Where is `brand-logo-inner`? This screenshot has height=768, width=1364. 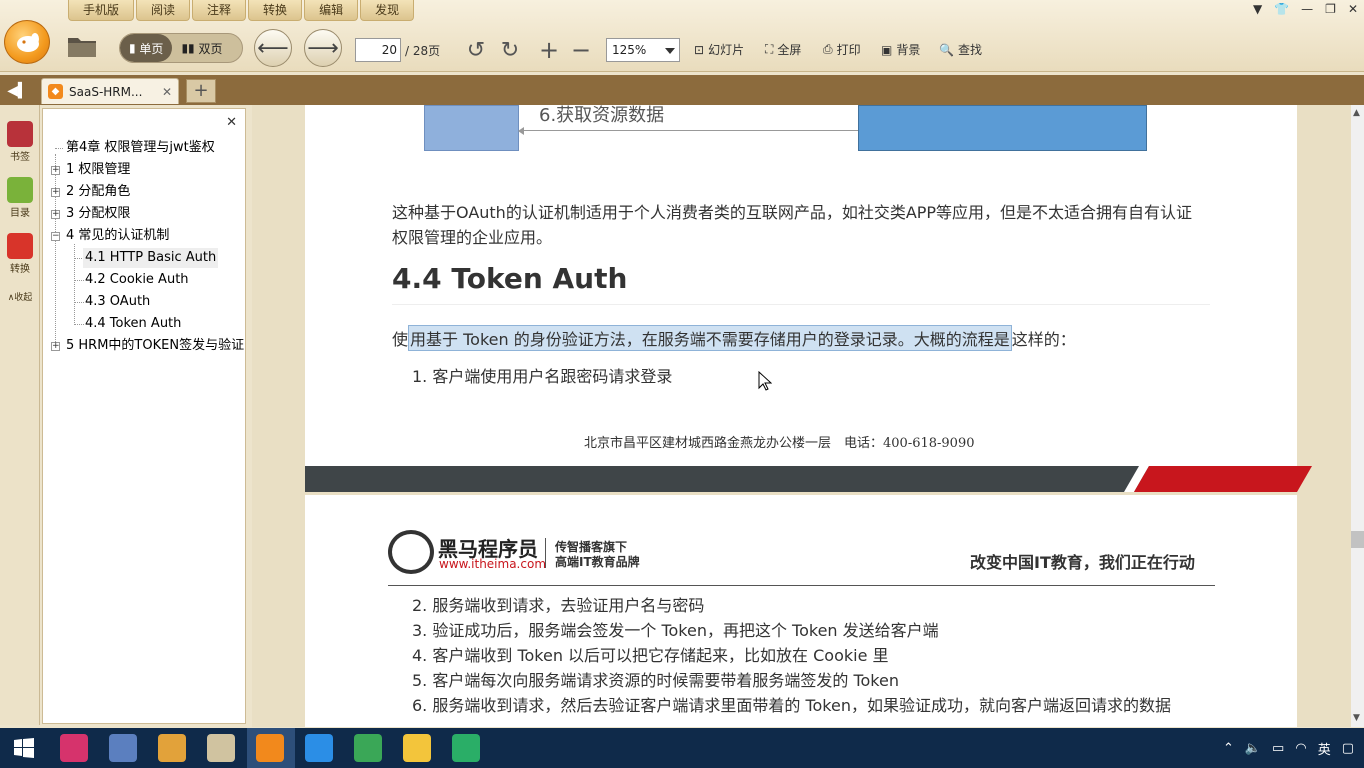 brand-logo-inner is located at coordinates (411, 552).